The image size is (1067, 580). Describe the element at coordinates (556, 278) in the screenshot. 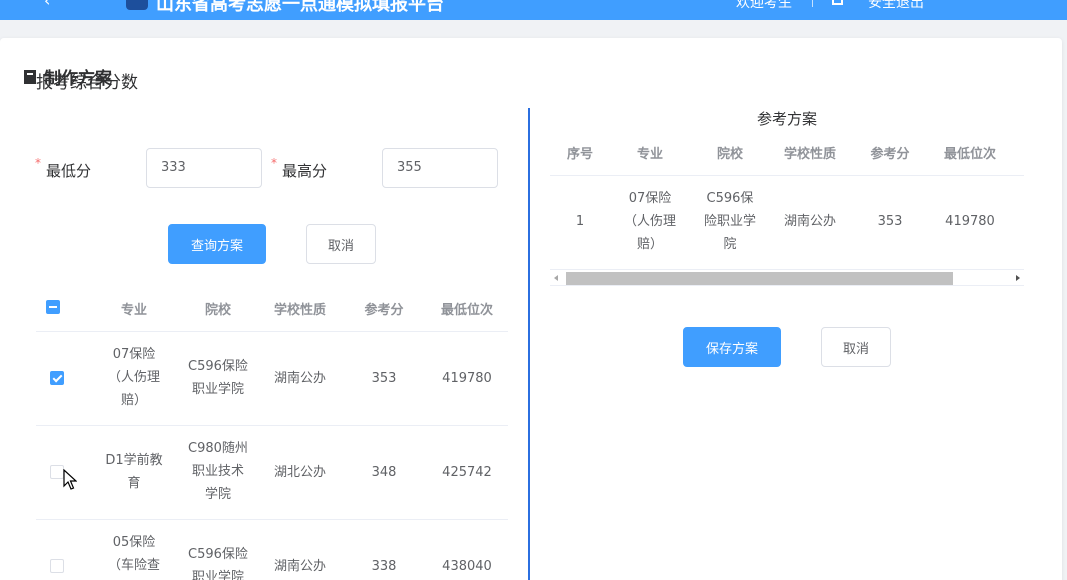

I see `scroll-left-icon` at that location.